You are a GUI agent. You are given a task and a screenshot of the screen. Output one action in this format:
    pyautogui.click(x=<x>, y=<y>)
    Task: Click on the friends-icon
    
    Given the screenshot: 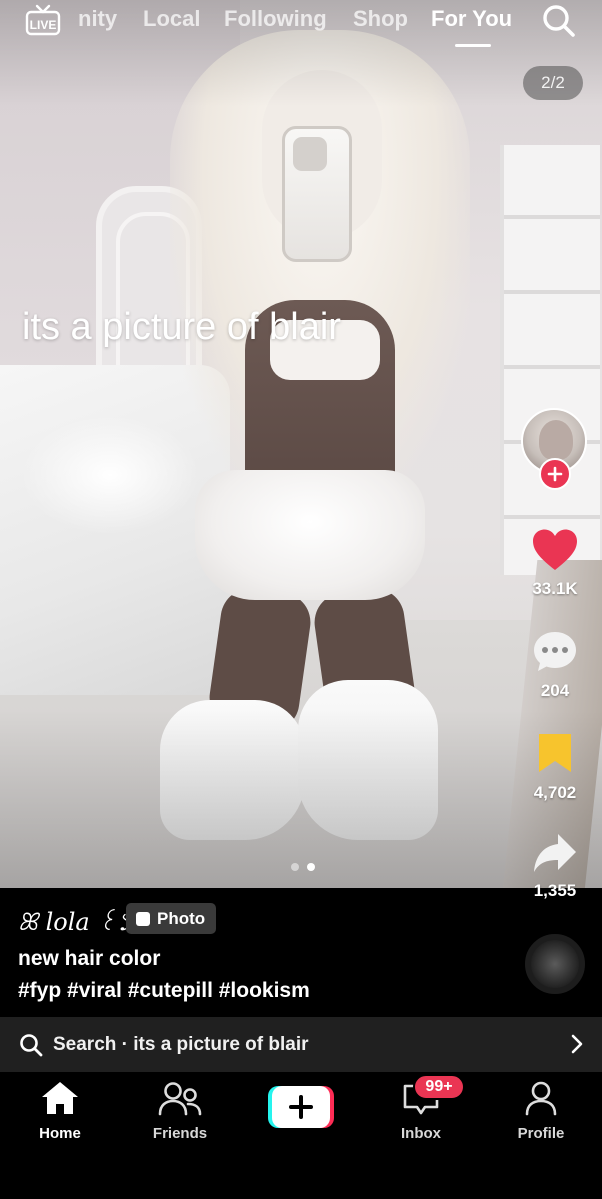 What is the action you would take?
    pyautogui.click(x=180, y=1099)
    